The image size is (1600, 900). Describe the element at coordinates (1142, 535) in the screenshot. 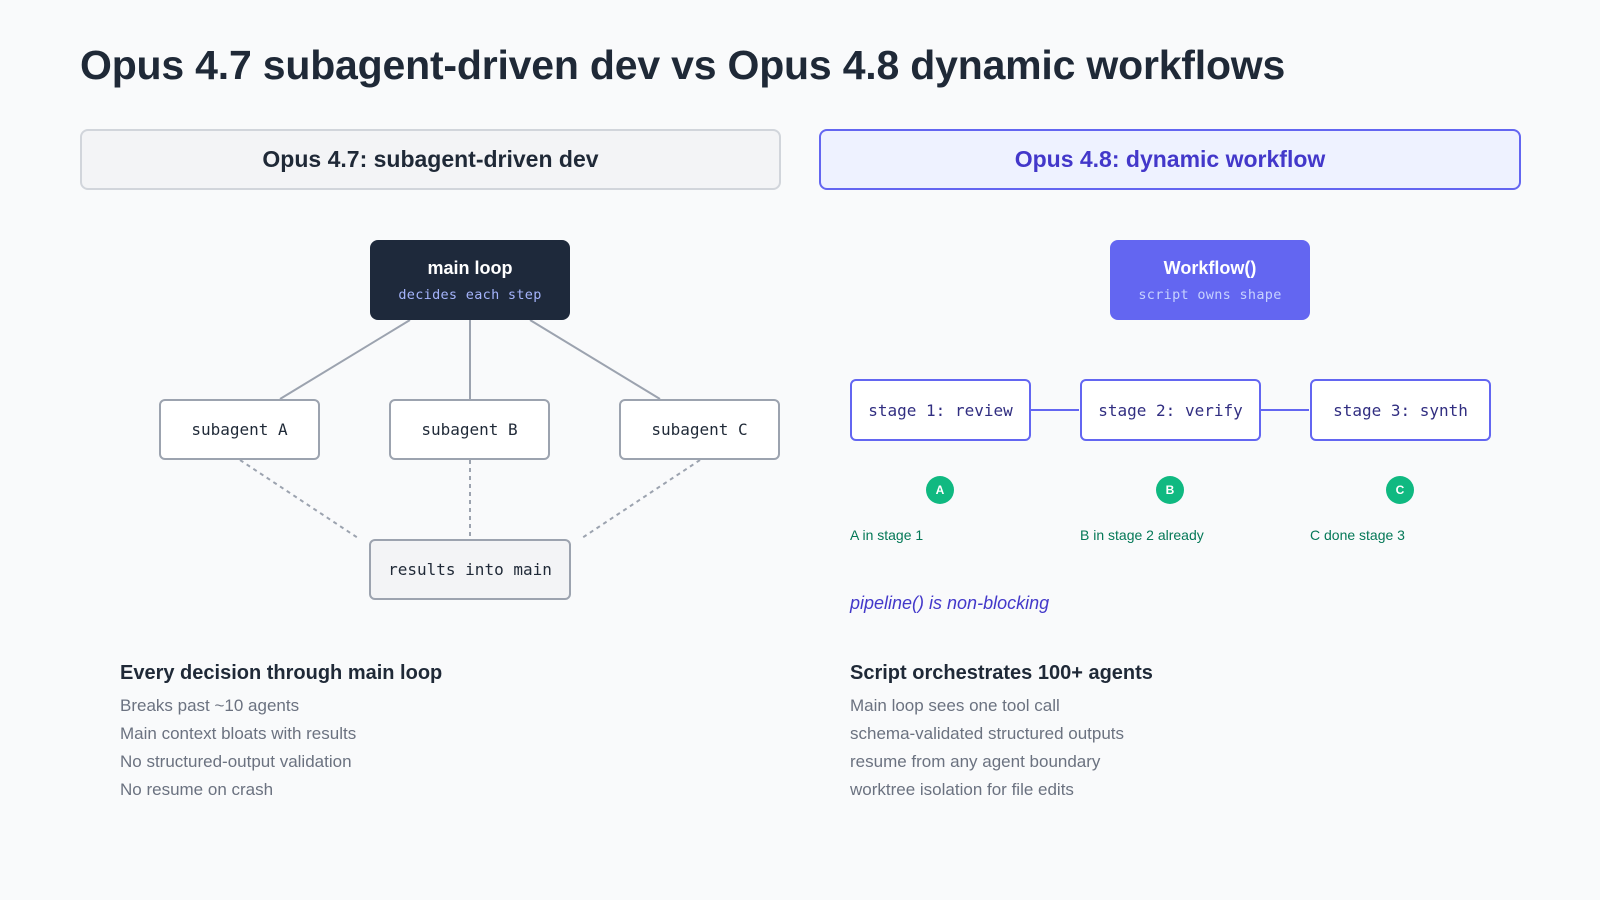

I see `agent-b-label: B in stage 2 already` at that location.